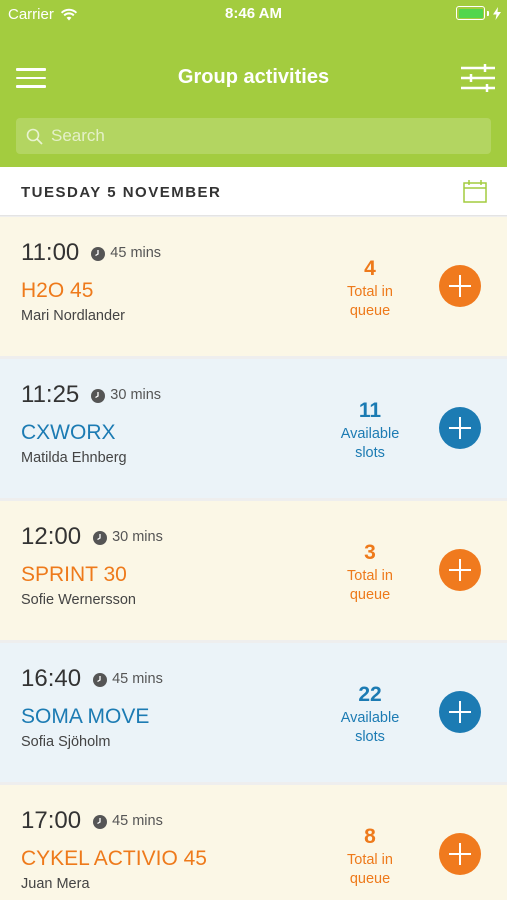  I want to click on search-input, so click(251, 136).